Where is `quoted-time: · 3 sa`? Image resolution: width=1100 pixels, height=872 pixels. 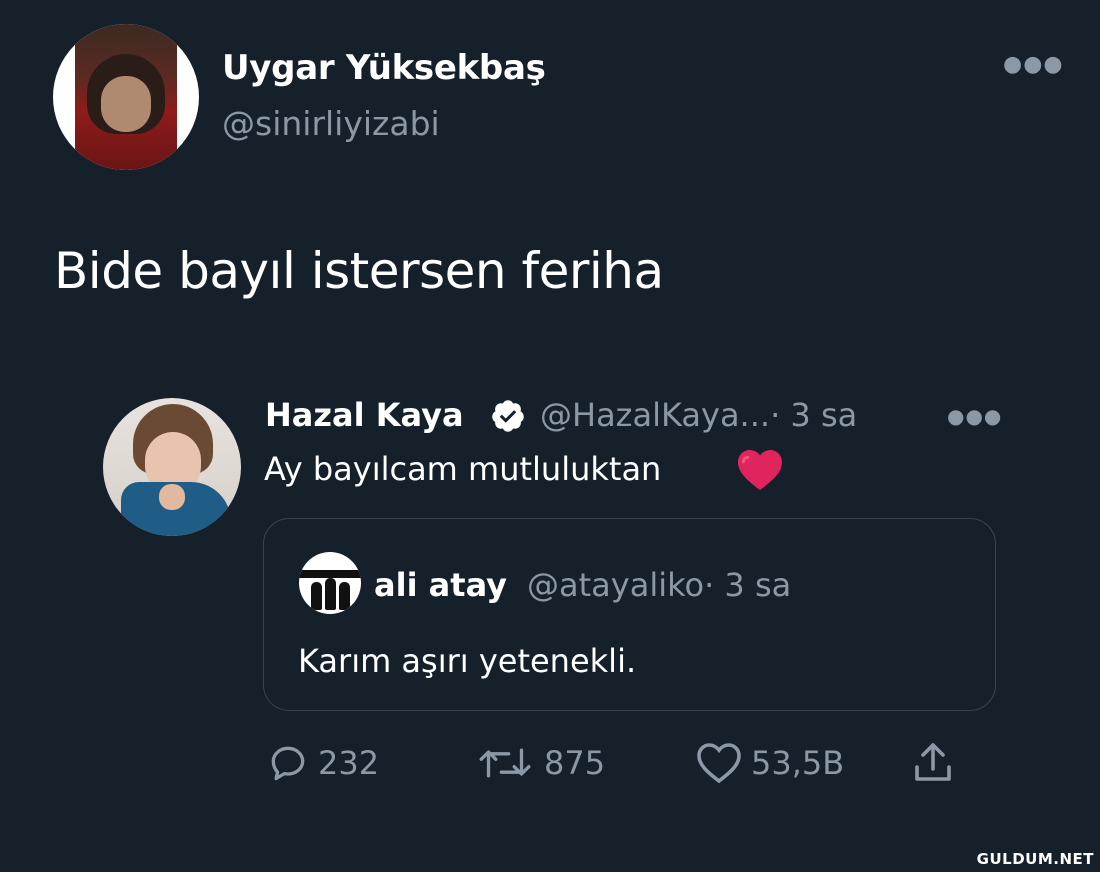
quoted-time: · 3 sa is located at coordinates (814, 415).